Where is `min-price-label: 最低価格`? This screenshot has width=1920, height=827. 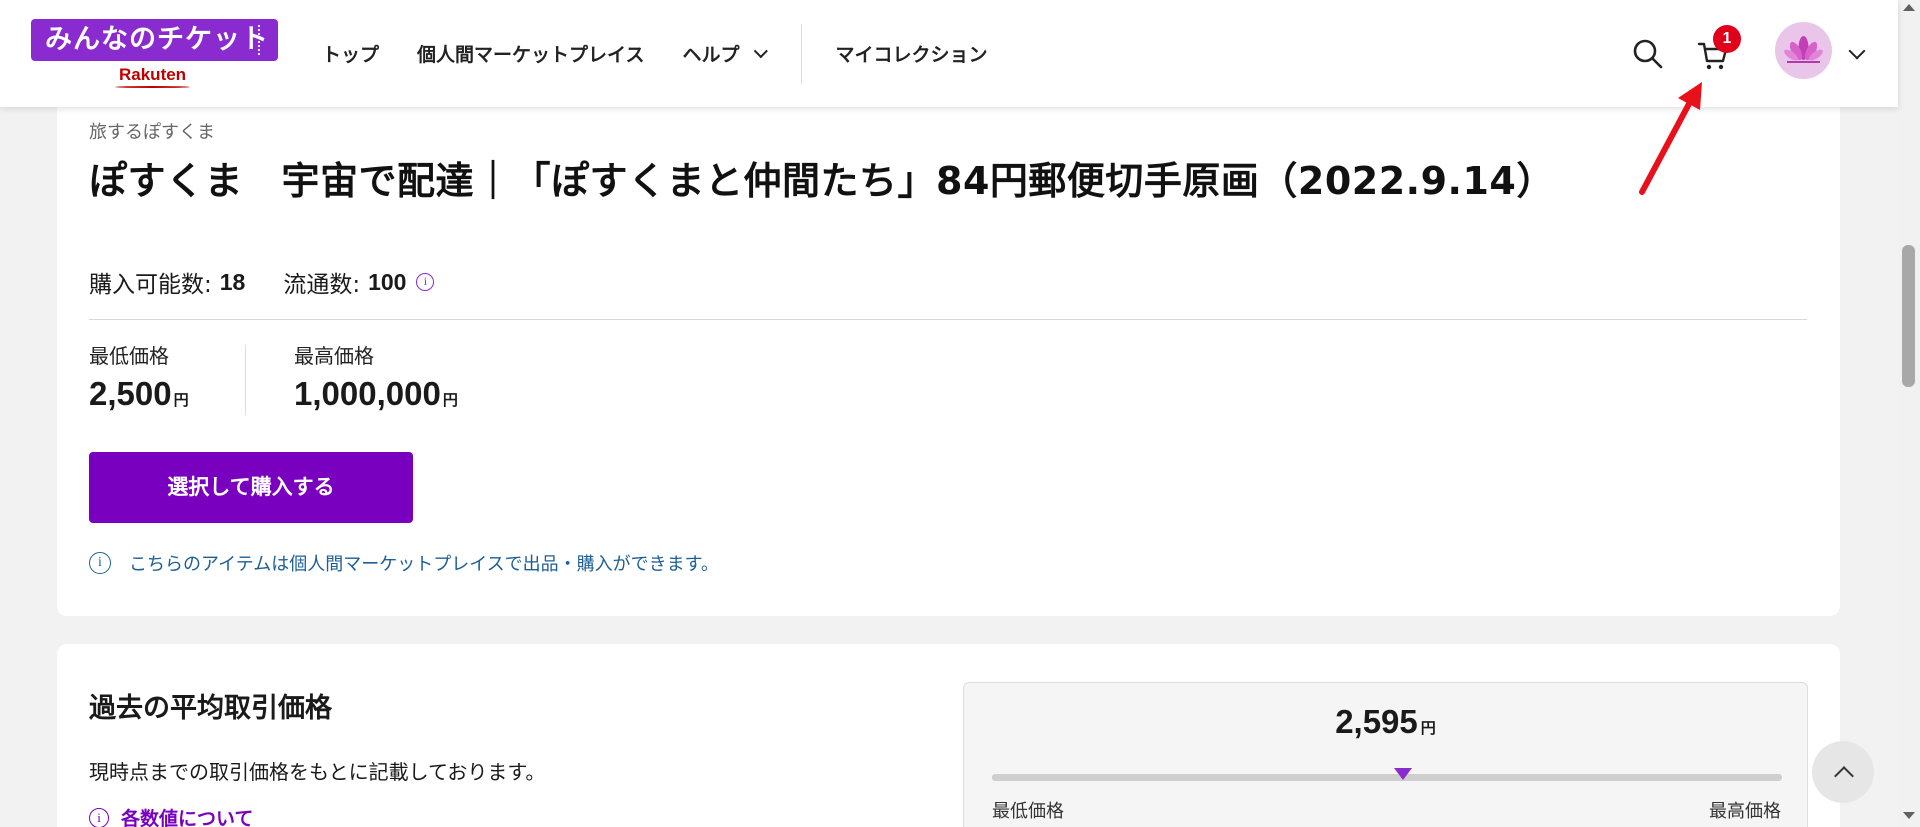 min-price-label: 最低価格 is located at coordinates (129, 356).